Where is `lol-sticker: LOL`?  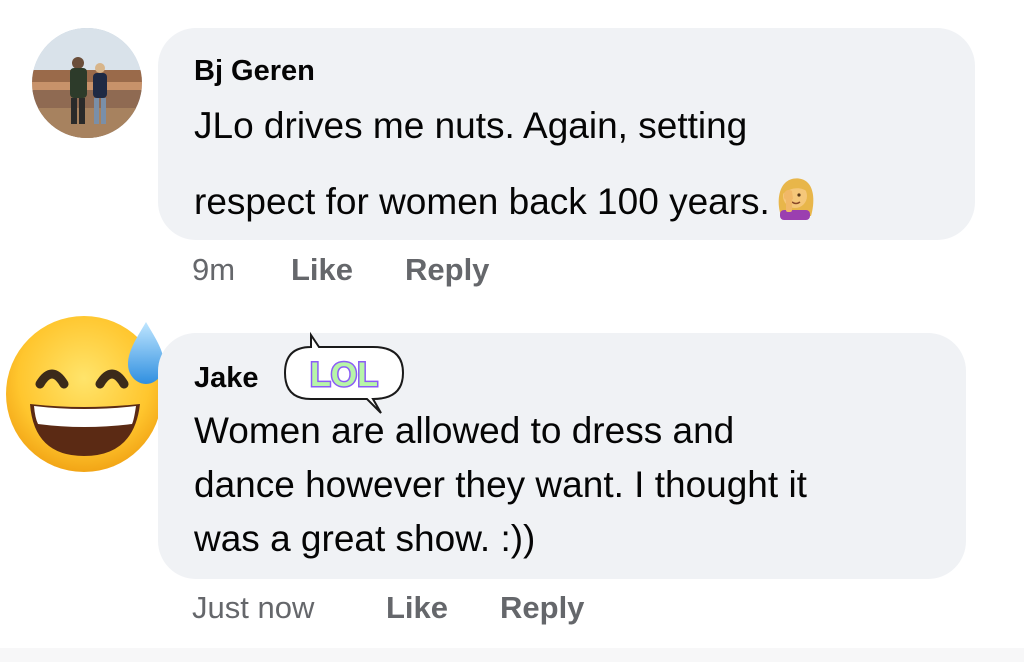 lol-sticker: LOL is located at coordinates (344, 374).